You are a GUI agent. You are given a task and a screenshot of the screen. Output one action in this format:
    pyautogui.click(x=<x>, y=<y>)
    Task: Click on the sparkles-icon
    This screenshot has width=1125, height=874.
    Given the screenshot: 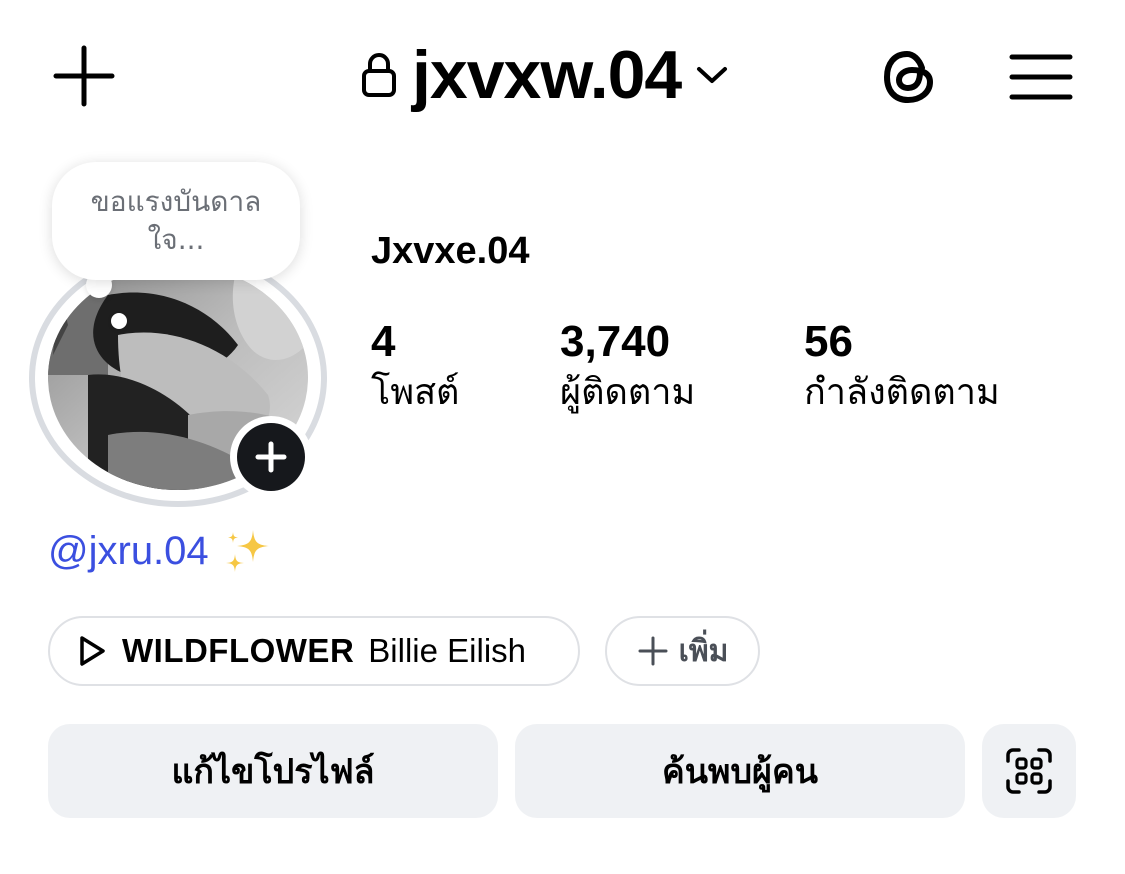 What is the action you would take?
    pyautogui.click(x=247, y=551)
    